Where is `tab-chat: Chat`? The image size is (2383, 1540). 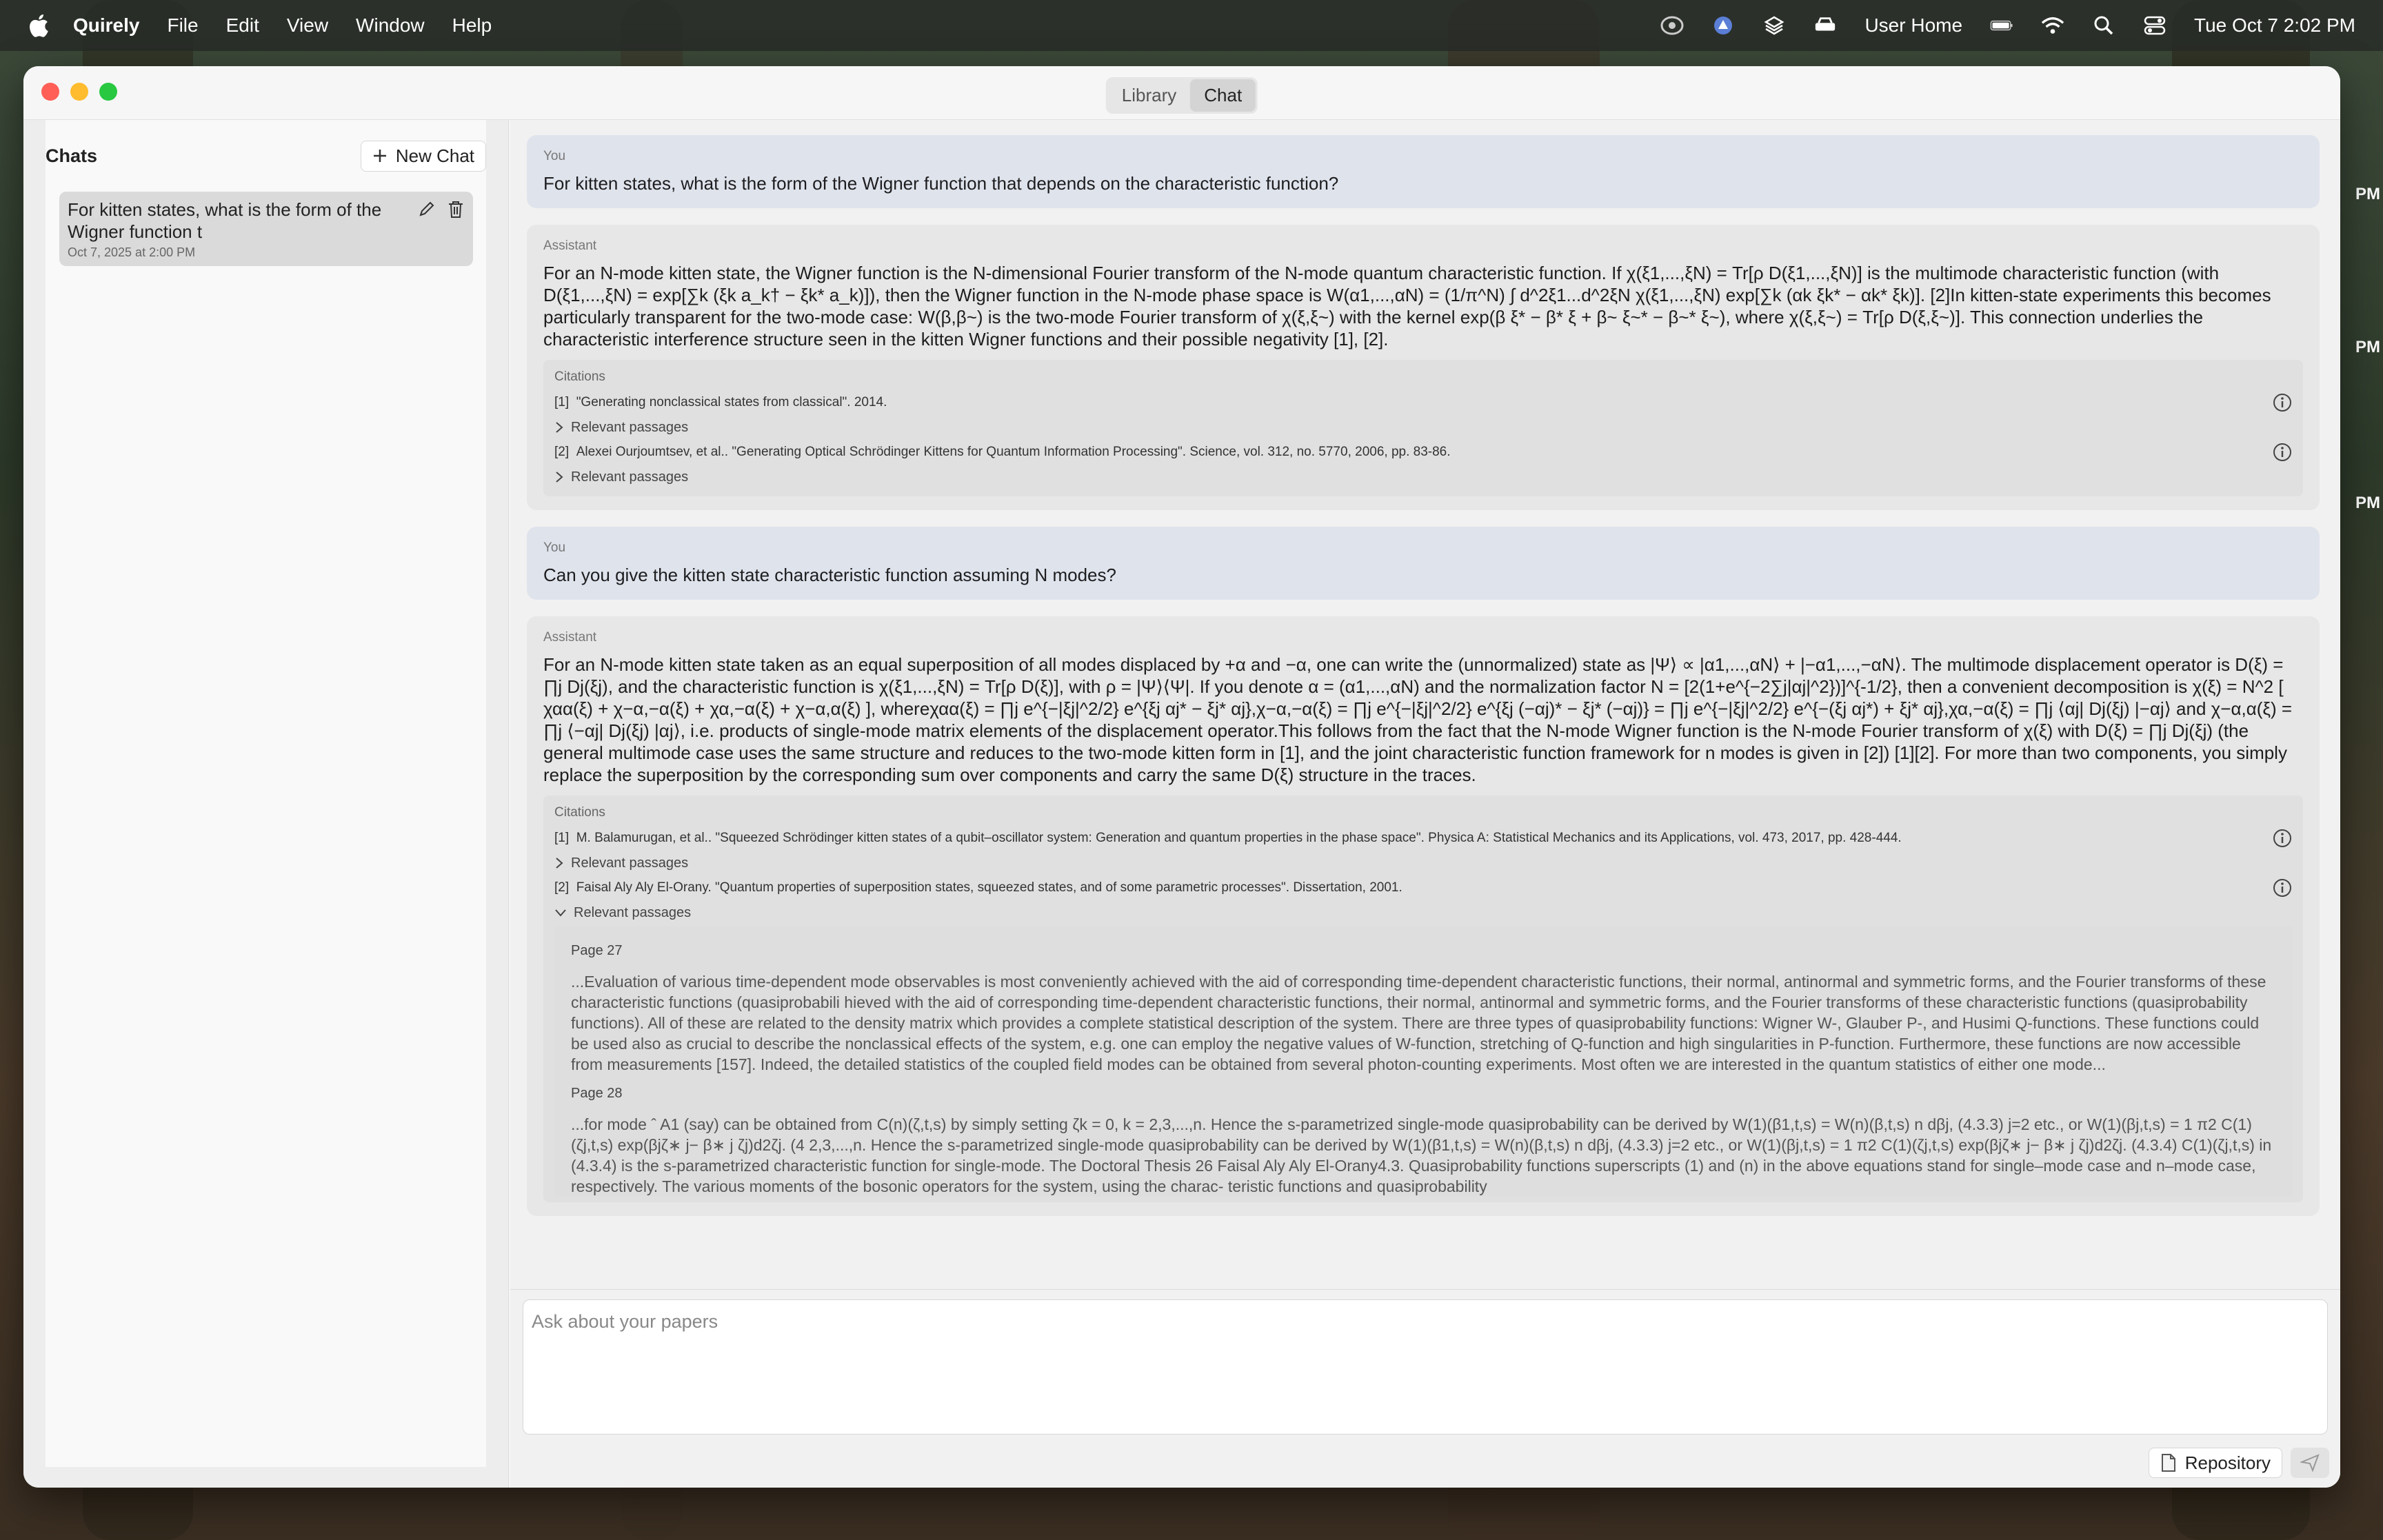 tab-chat: Chat is located at coordinates (1223, 95).